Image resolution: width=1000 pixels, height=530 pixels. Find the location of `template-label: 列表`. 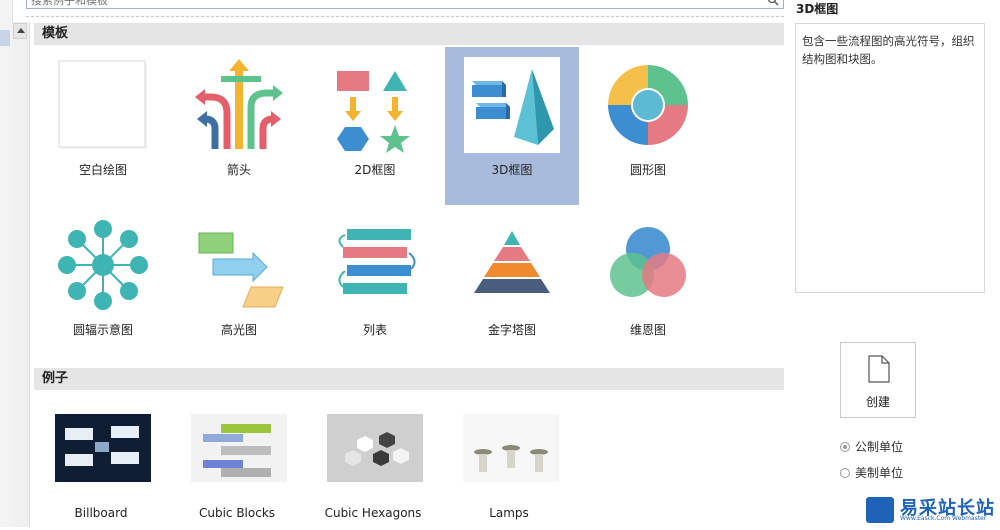

template-label: 列表 is located at coordinates (374, 330).